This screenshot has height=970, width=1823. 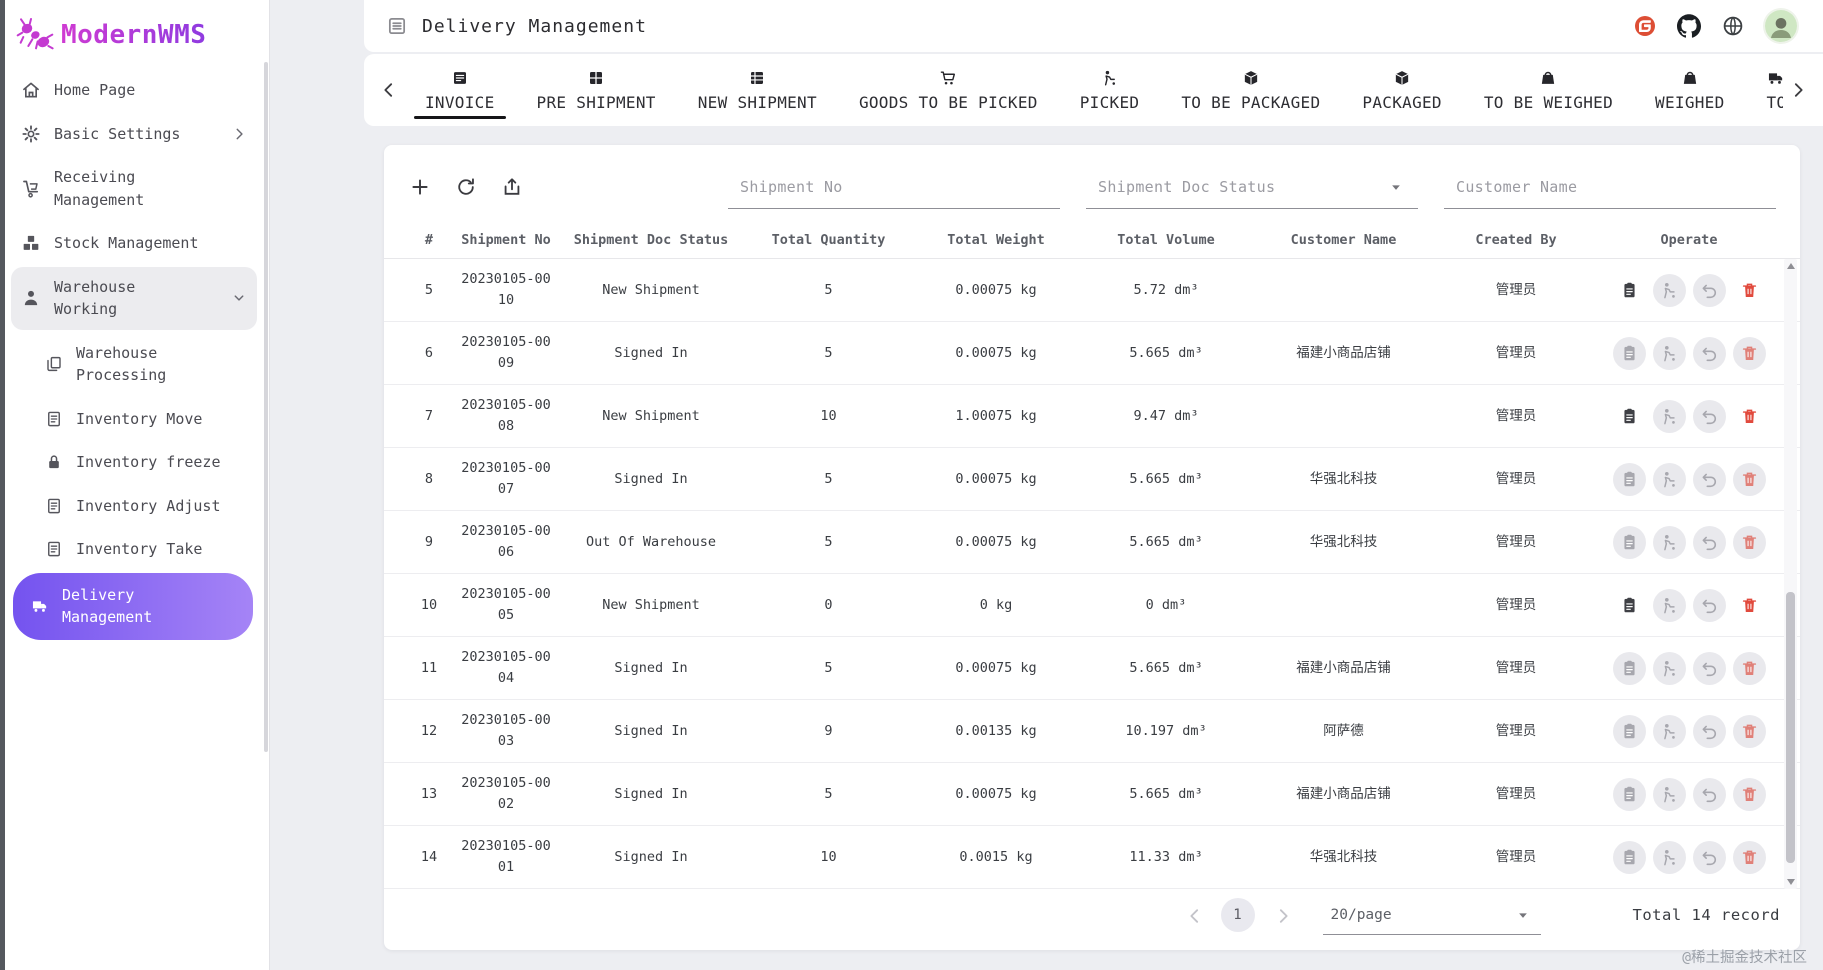 What do you see at coordinates (1645, 26) in the screenshot?
I see `gitee-icon` at bounding box center [1645, 26].